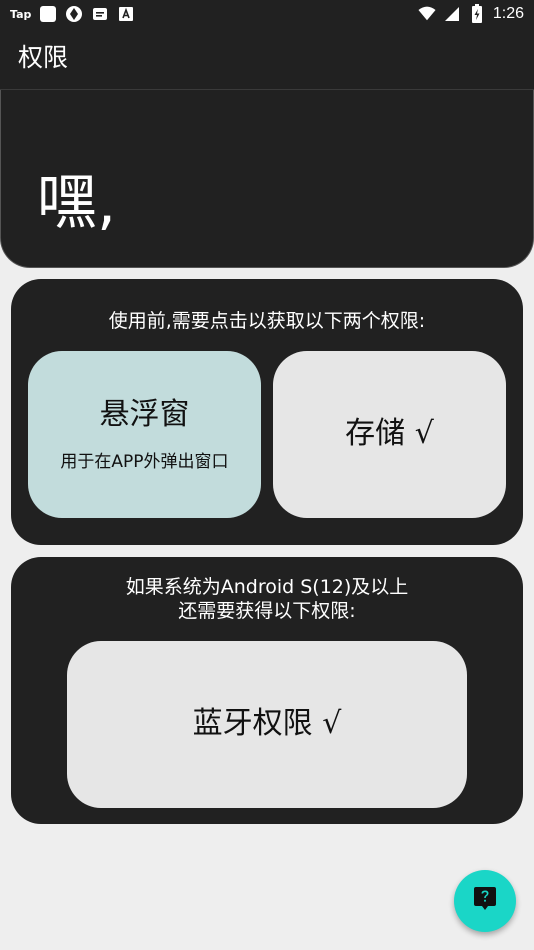  What do you see at coordinates (477, 13) in the screenshot?
I see `battery-charging-icon` at bounding box center [477, 13].